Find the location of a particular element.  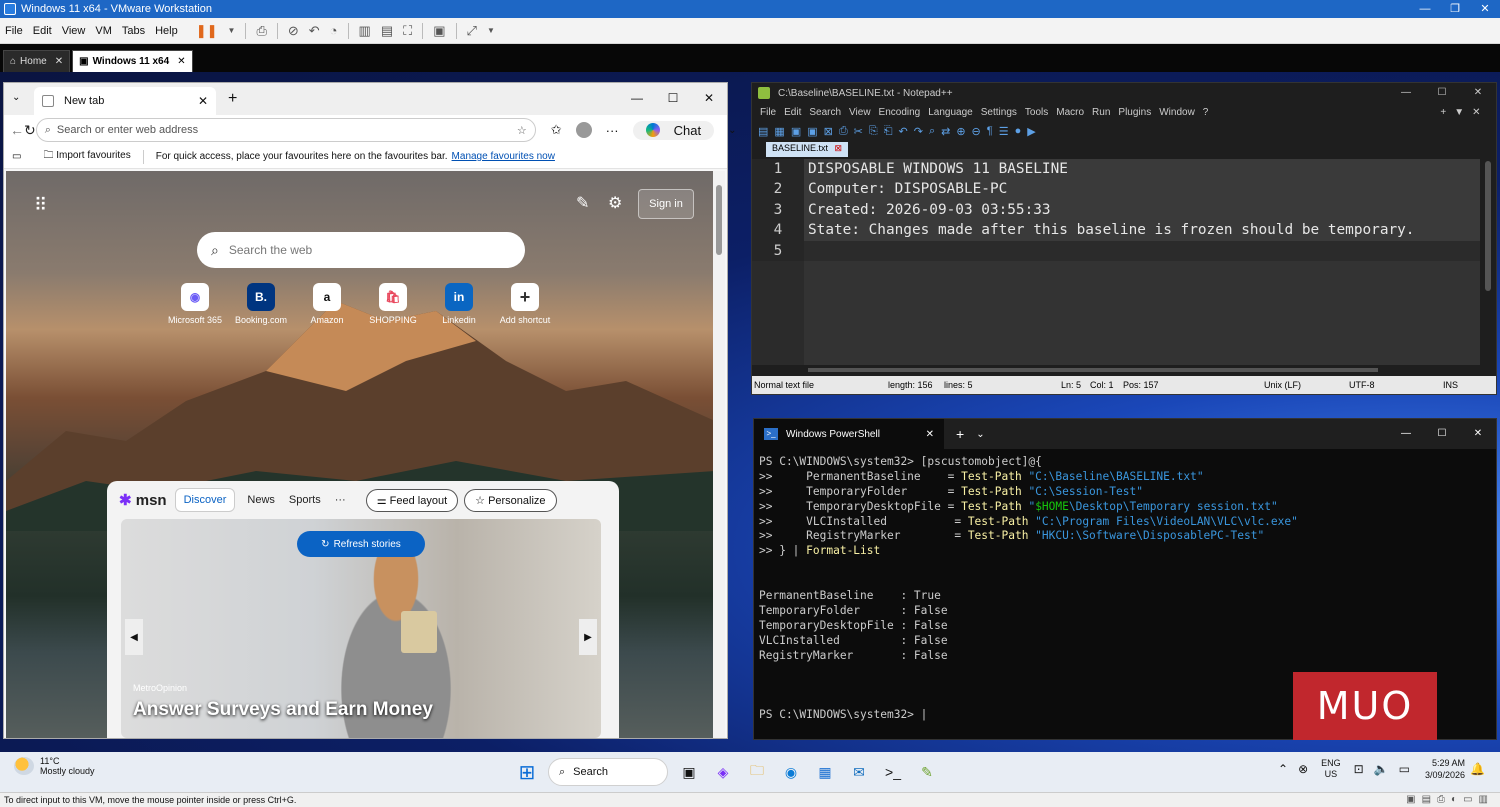

msn-logo: ✱ msn is located at coordinates (143, 500).